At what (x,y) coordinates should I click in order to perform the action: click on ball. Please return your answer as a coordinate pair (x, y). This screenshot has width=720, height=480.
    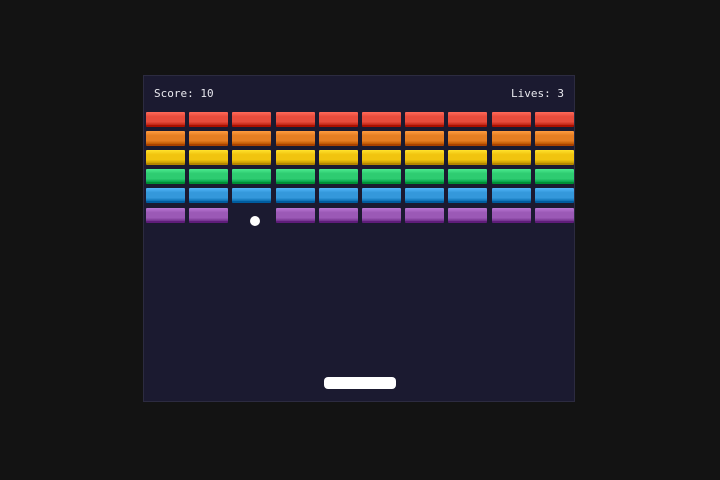
    Looking at the image, I should click on (255, 221).